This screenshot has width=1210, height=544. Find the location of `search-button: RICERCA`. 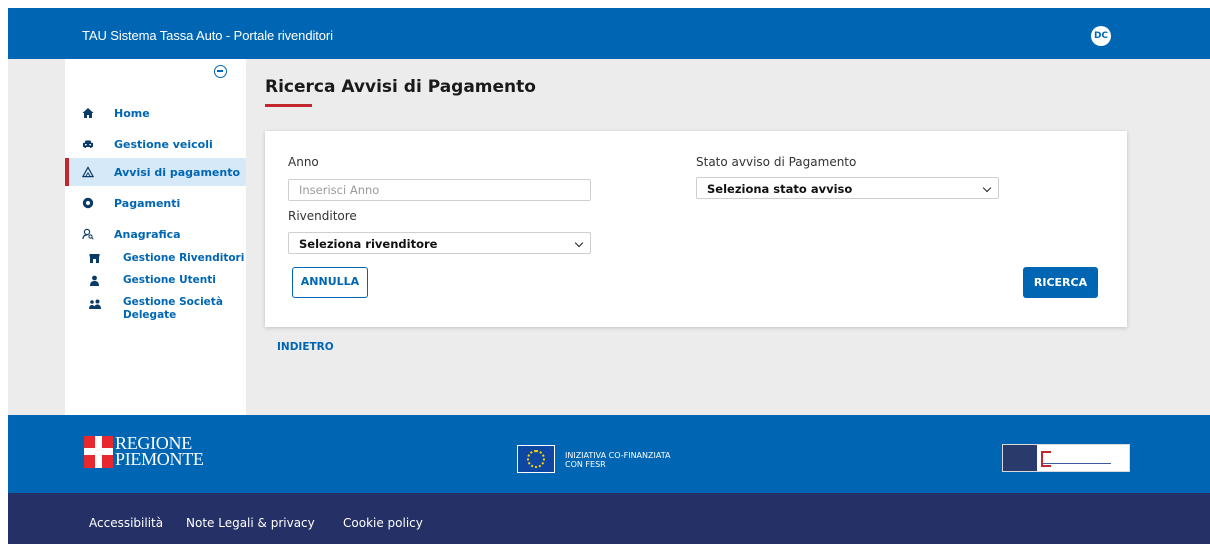

search-button: RICERCA is located at coordinates (1060, 282).